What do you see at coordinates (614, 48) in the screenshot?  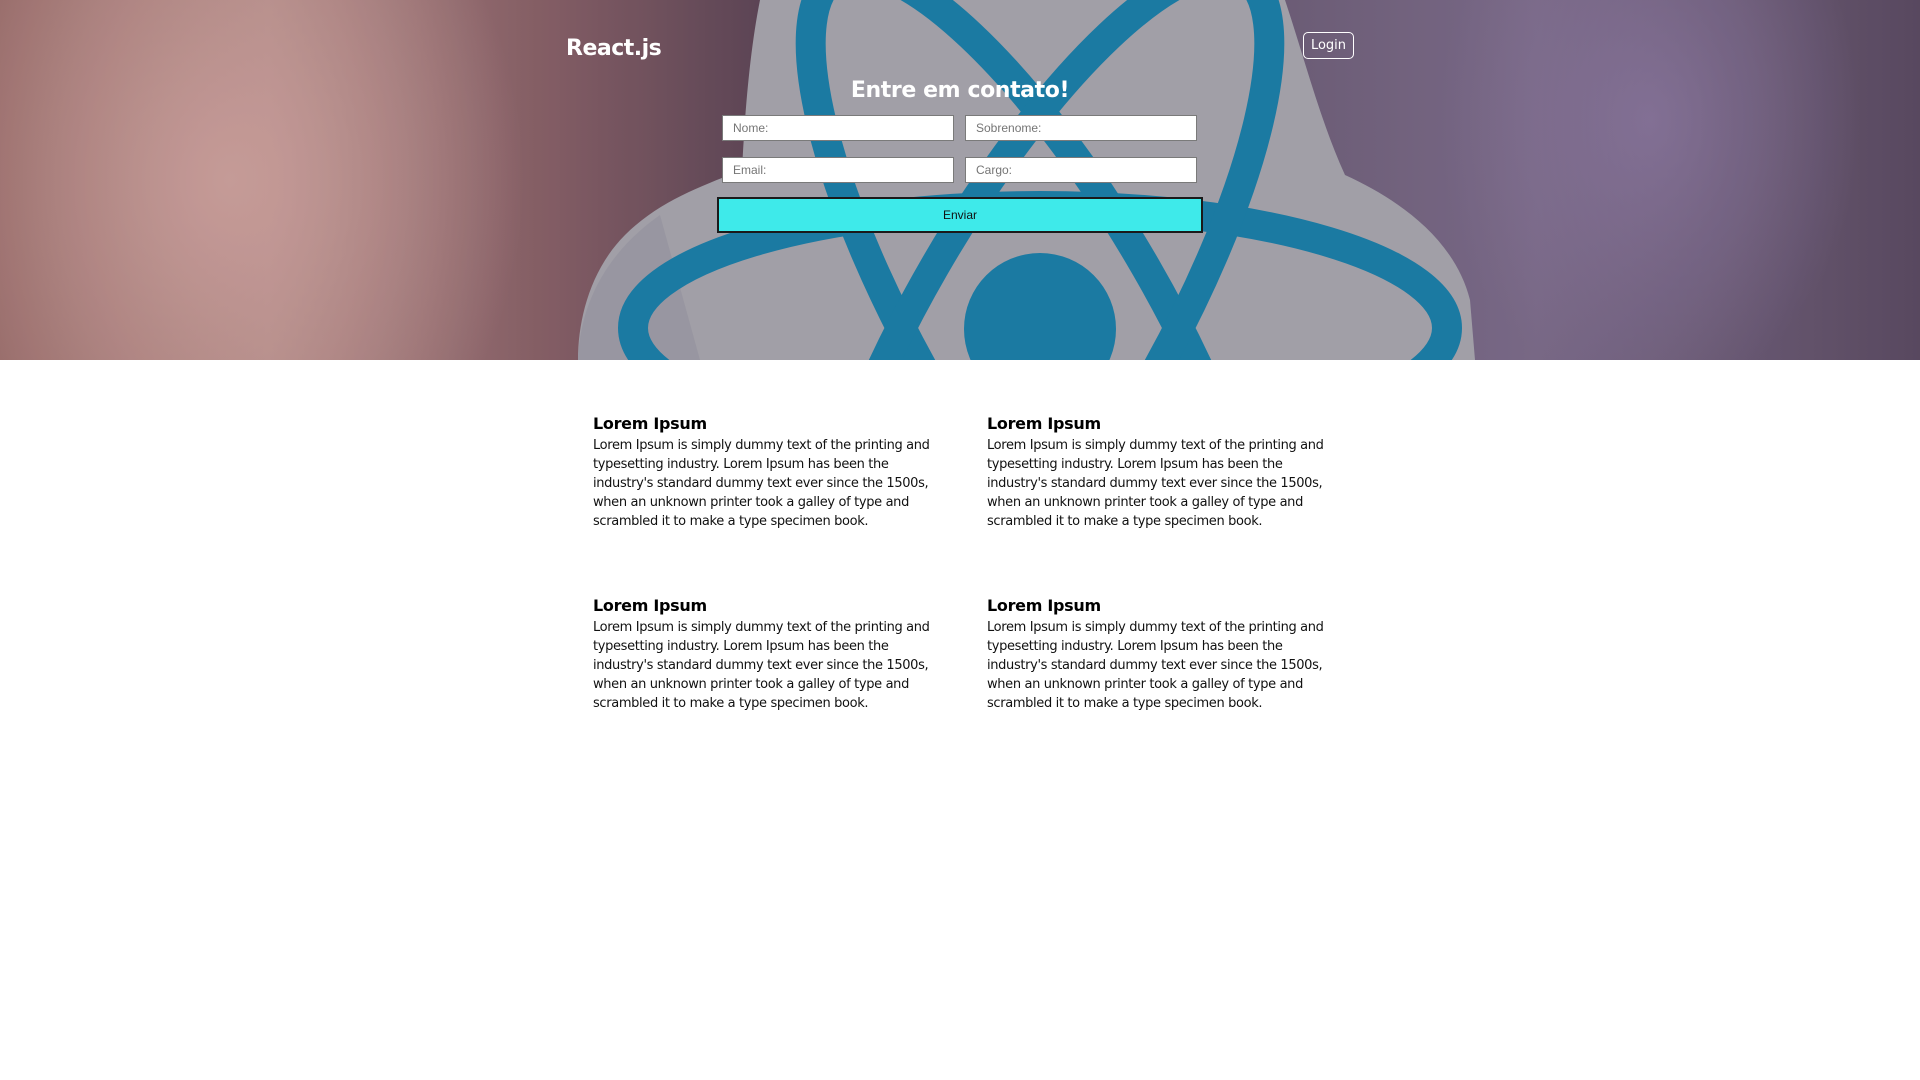 I see `brand-logo: React.js` at bounding box center [614, 48].